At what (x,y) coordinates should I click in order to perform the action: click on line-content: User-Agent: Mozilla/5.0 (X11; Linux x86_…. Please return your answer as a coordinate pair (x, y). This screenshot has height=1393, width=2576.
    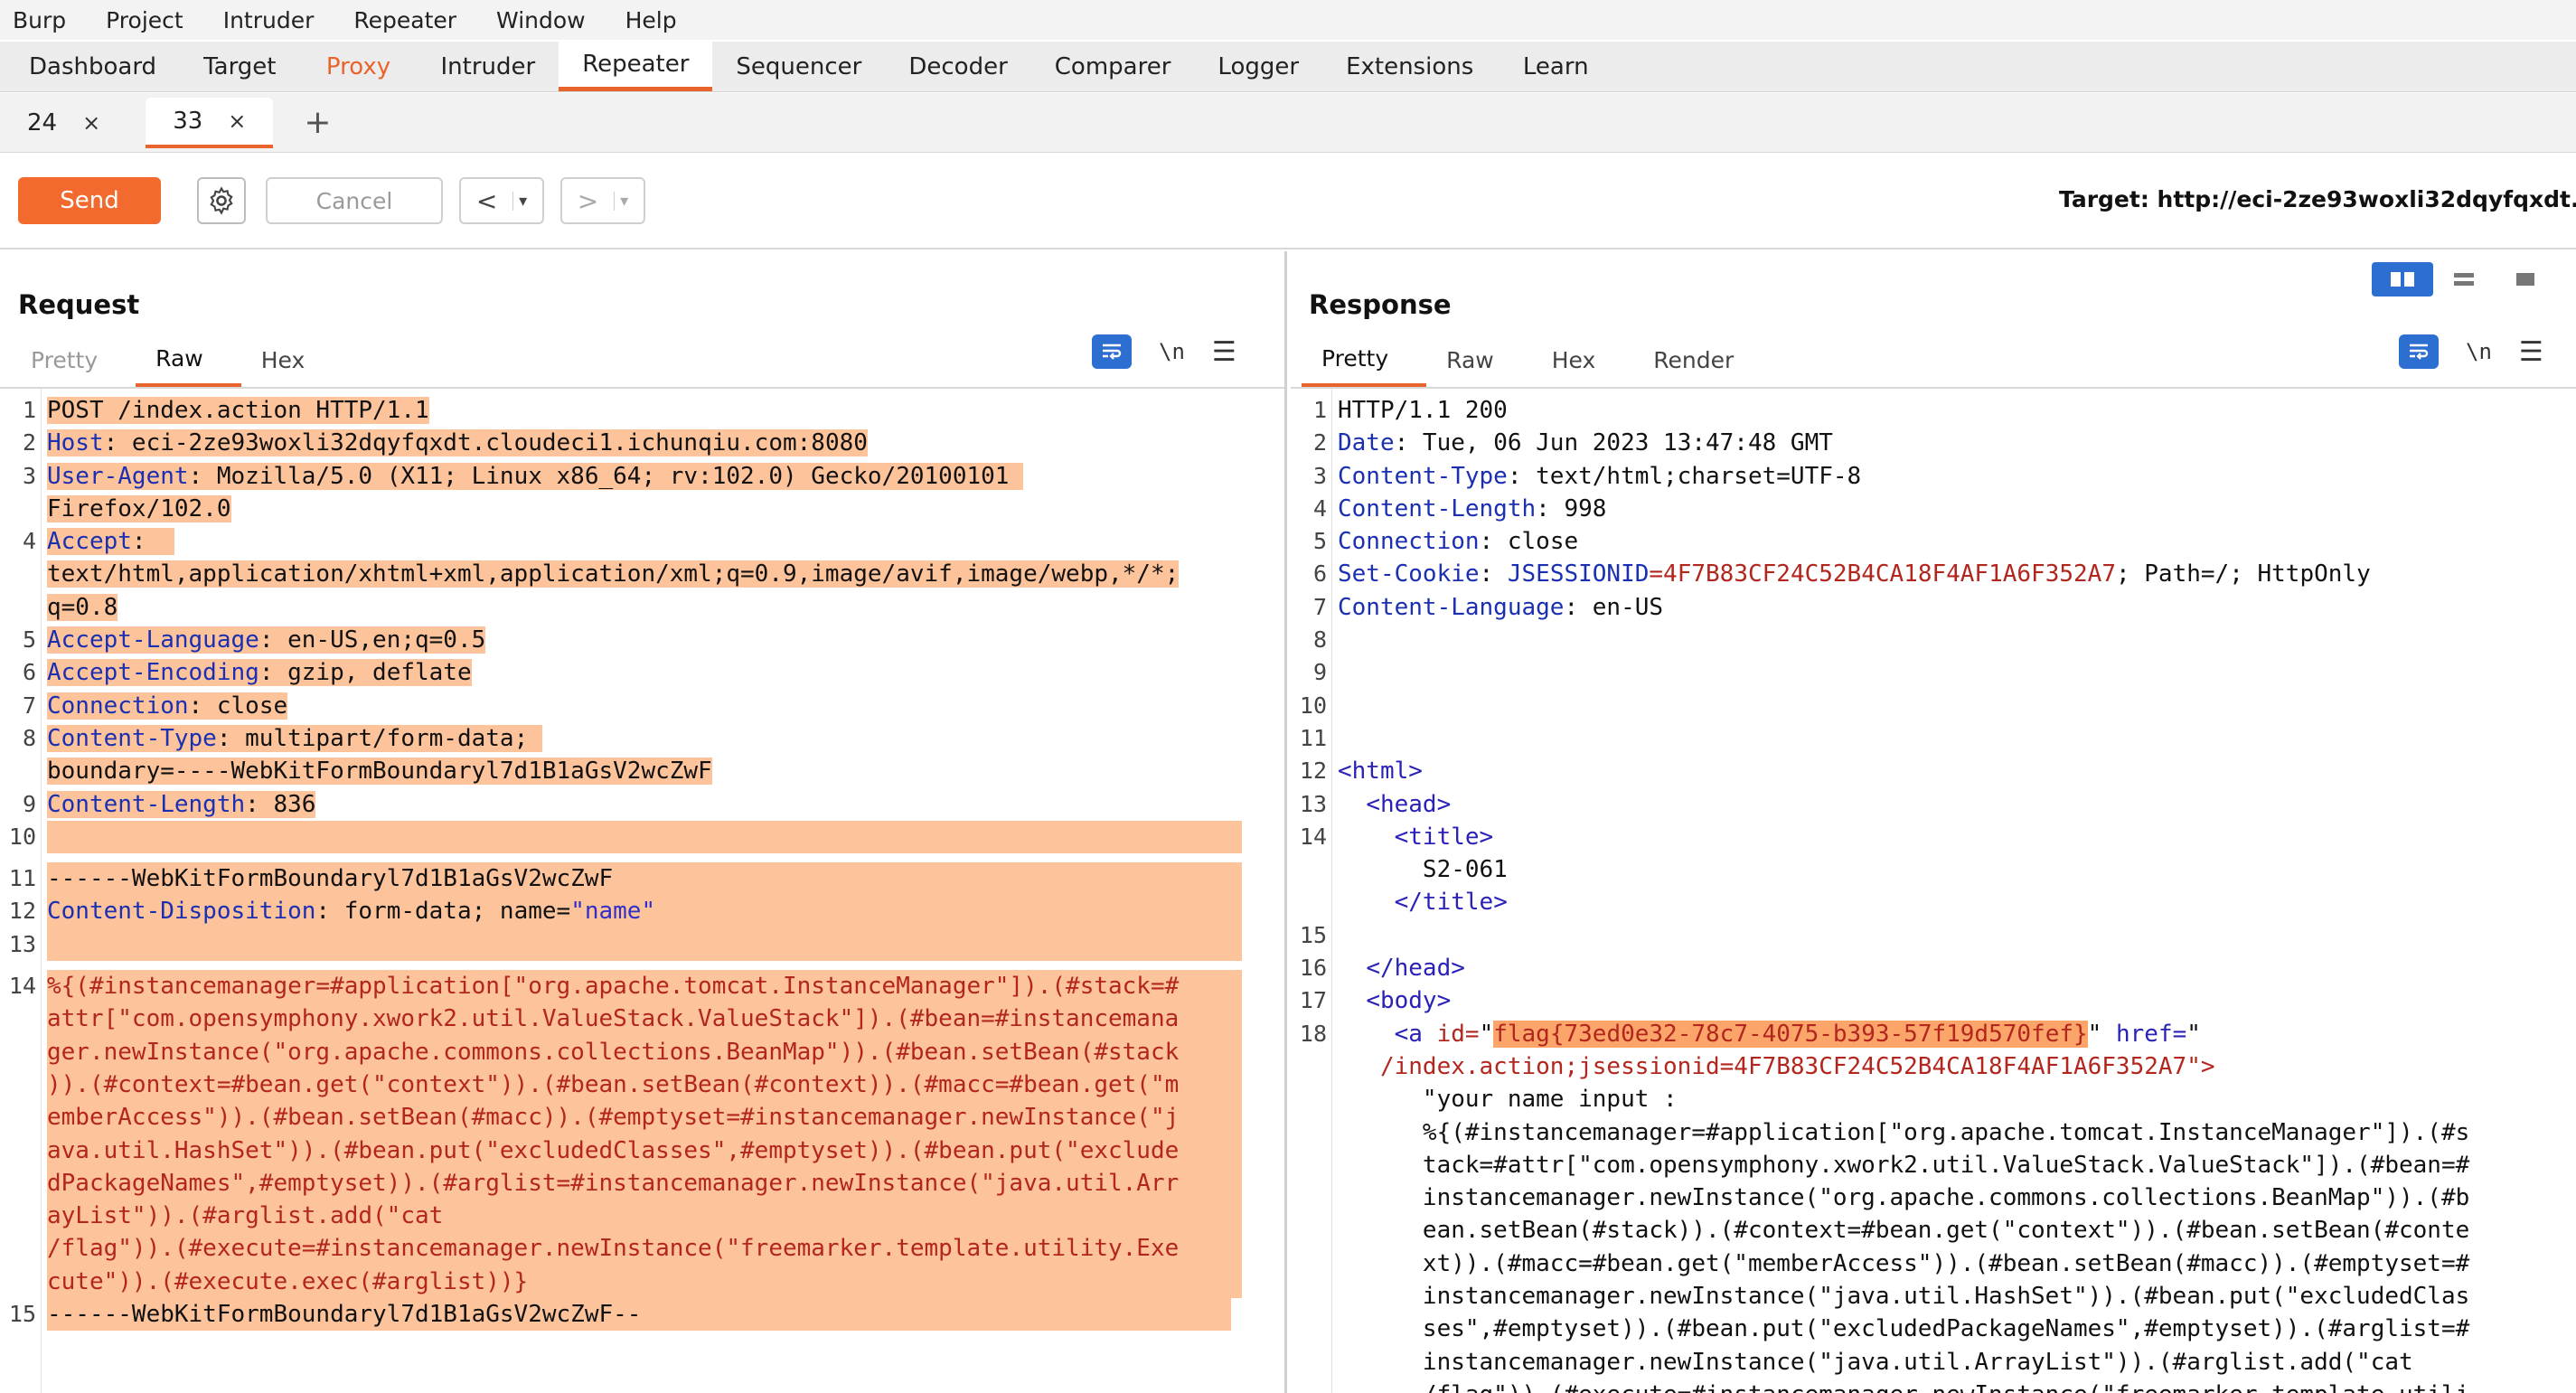
    Looking at the image, I should click on (536, 476).